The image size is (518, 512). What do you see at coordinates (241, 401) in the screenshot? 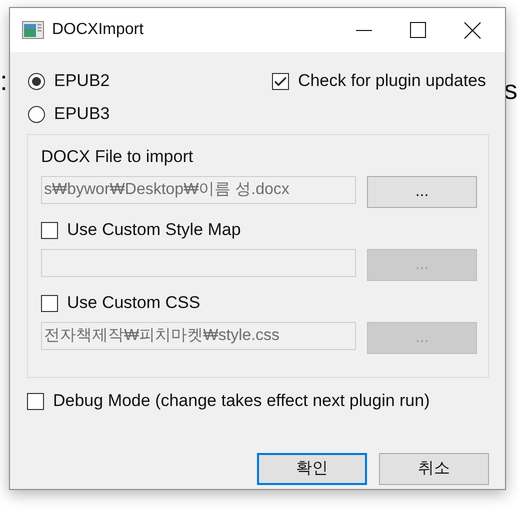
I see `checkbox-label: Debug Mode (change takes effect next plugin run)` at bounding box center [241, 401].